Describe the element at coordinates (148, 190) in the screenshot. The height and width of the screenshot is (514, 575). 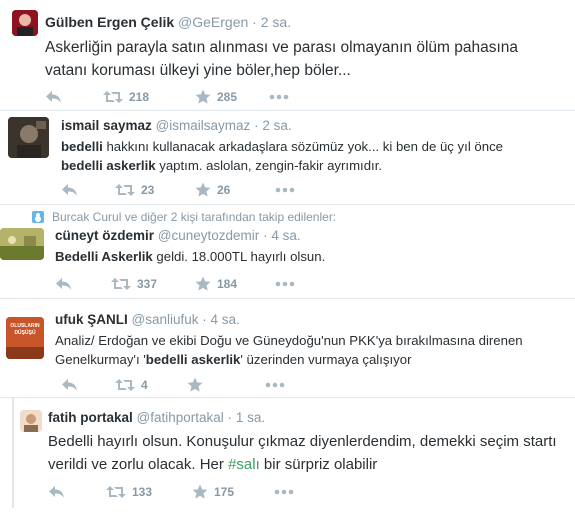
I see `retweet-count: 23` at that location.